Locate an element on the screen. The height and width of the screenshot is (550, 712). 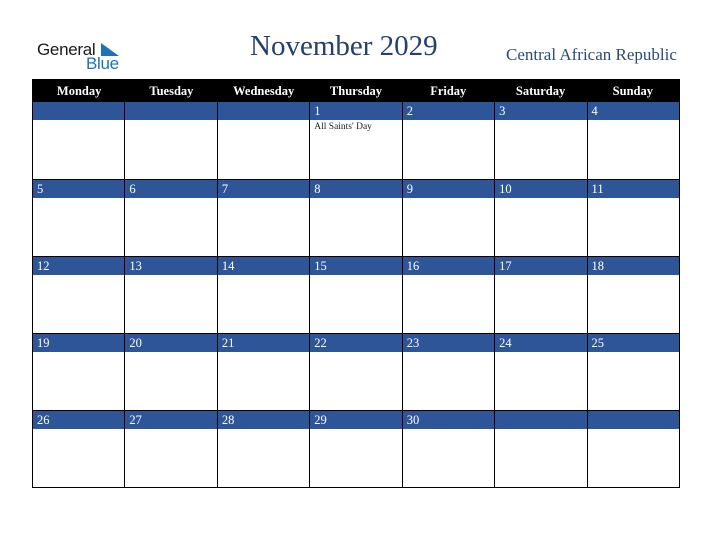
day-cell: 21 is located at coordinates (264, 371).